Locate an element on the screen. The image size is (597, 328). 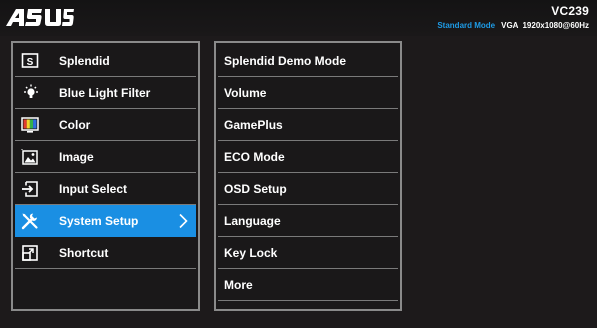
sub-item-language: Language is located at coordinates (308, 221).